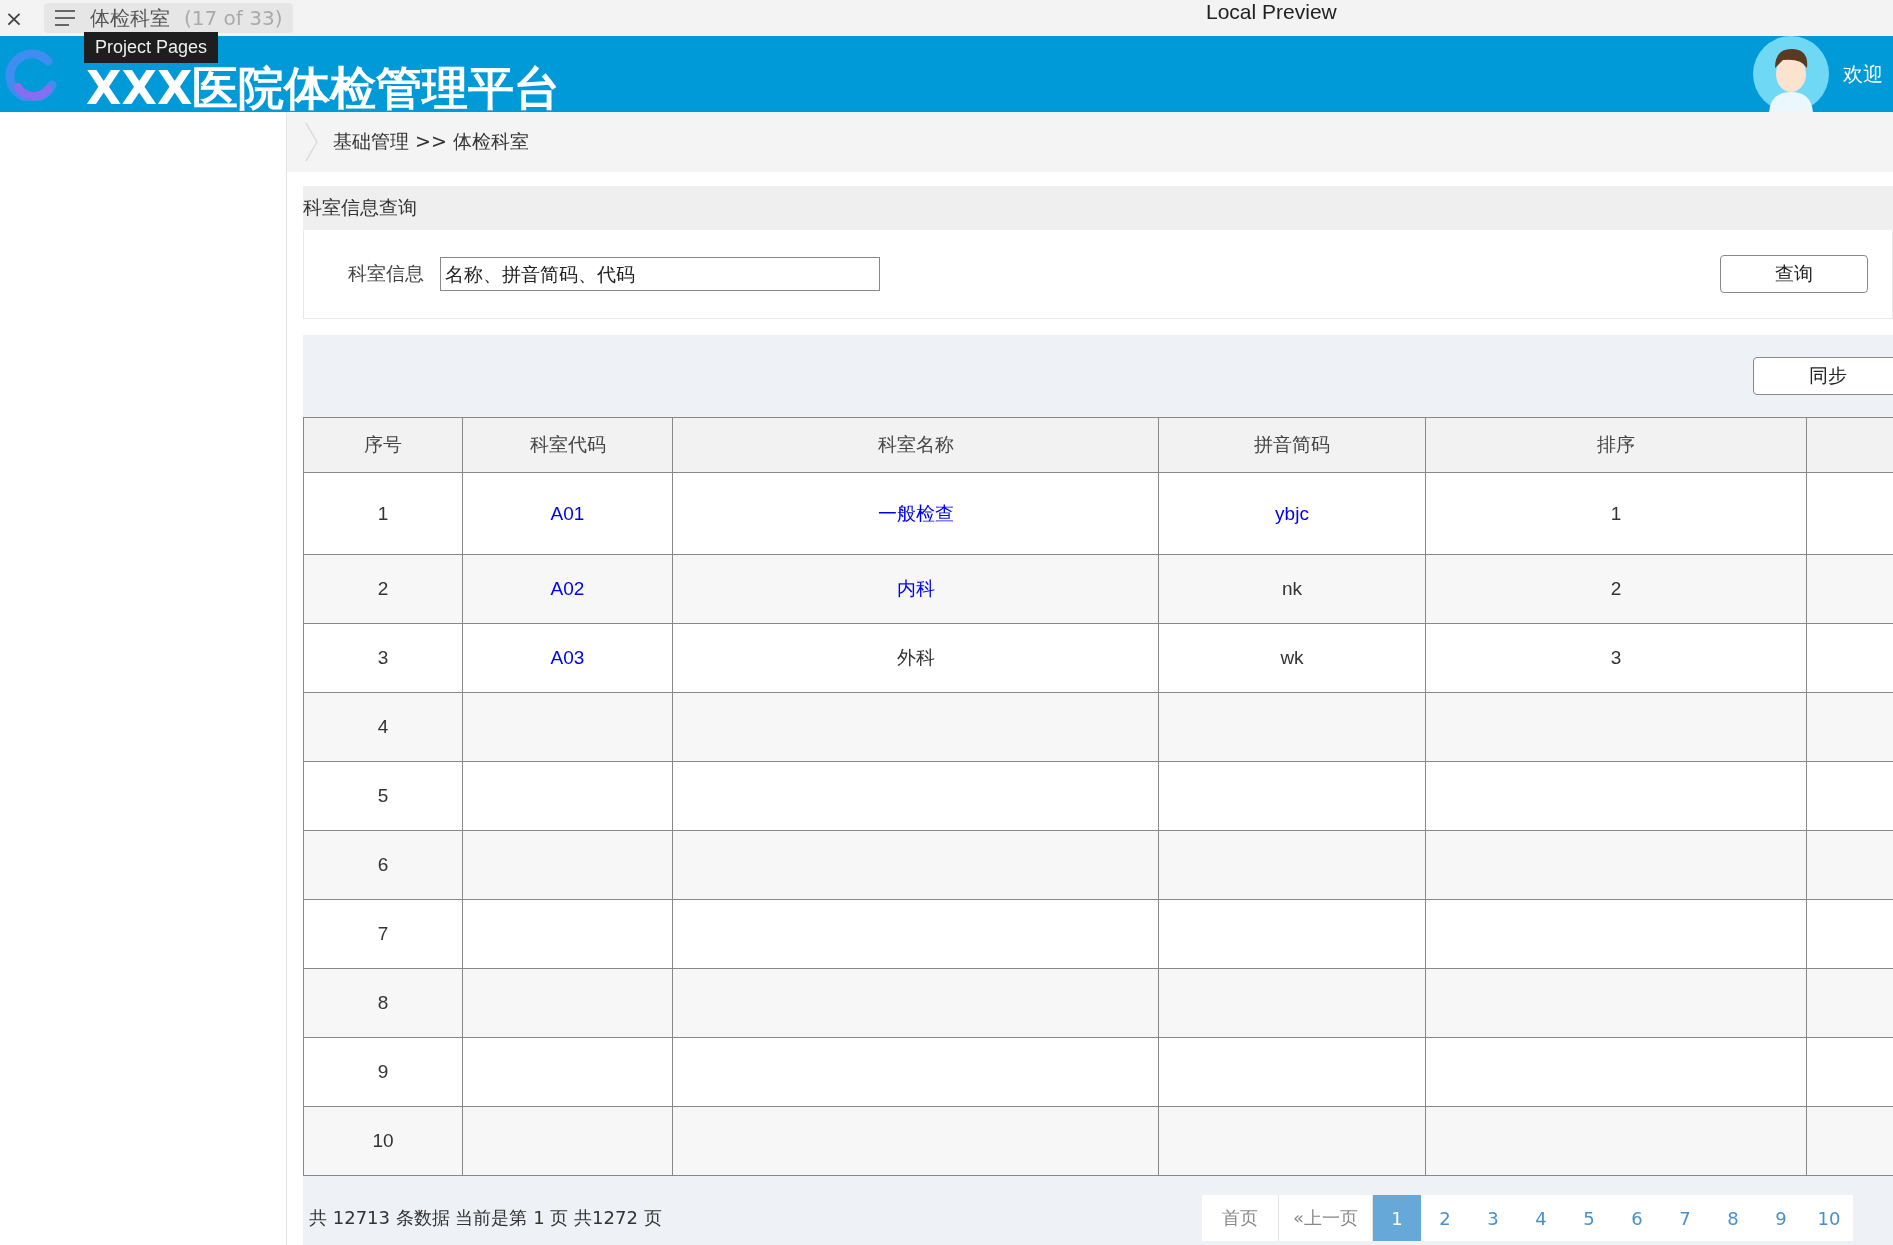  I want to click on column-header: 排序, so click(1616, 445).